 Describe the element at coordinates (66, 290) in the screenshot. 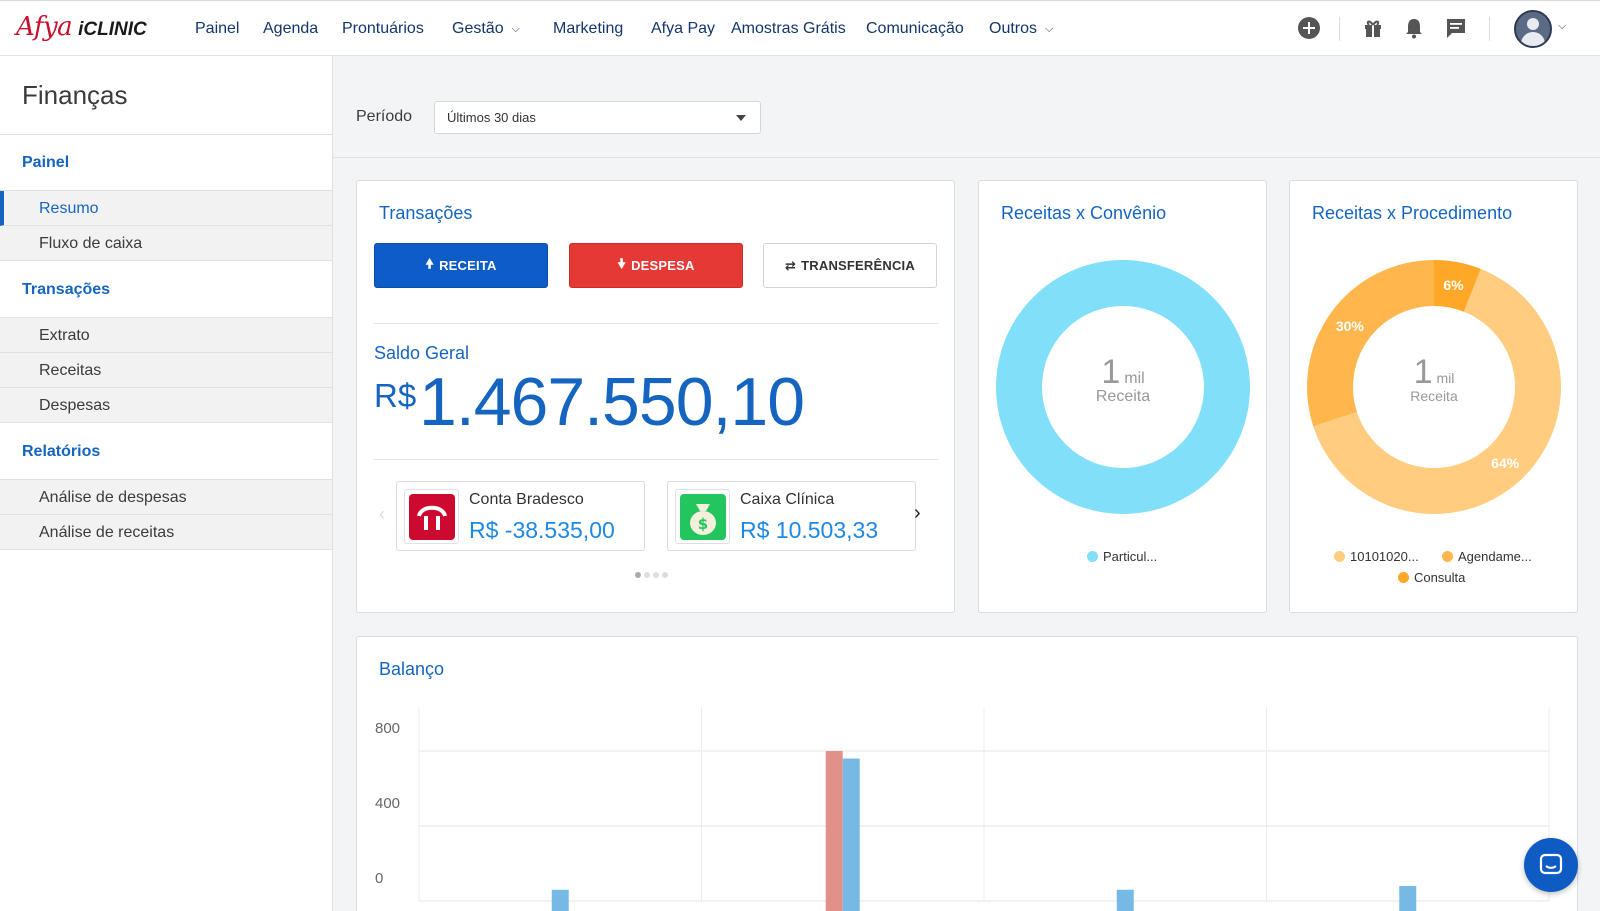

I see `sidebar-heading-transacoes: Transações` at that location.